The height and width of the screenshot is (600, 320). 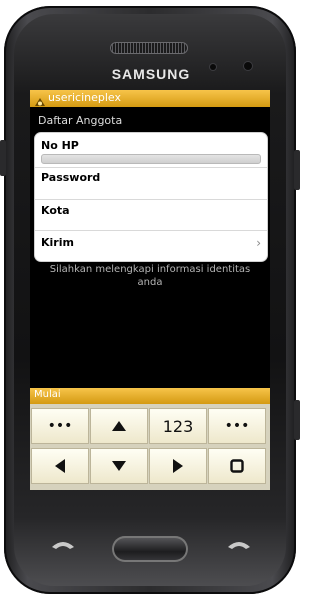 I want to click on front-camera-icon, so click(x=213, y=67).